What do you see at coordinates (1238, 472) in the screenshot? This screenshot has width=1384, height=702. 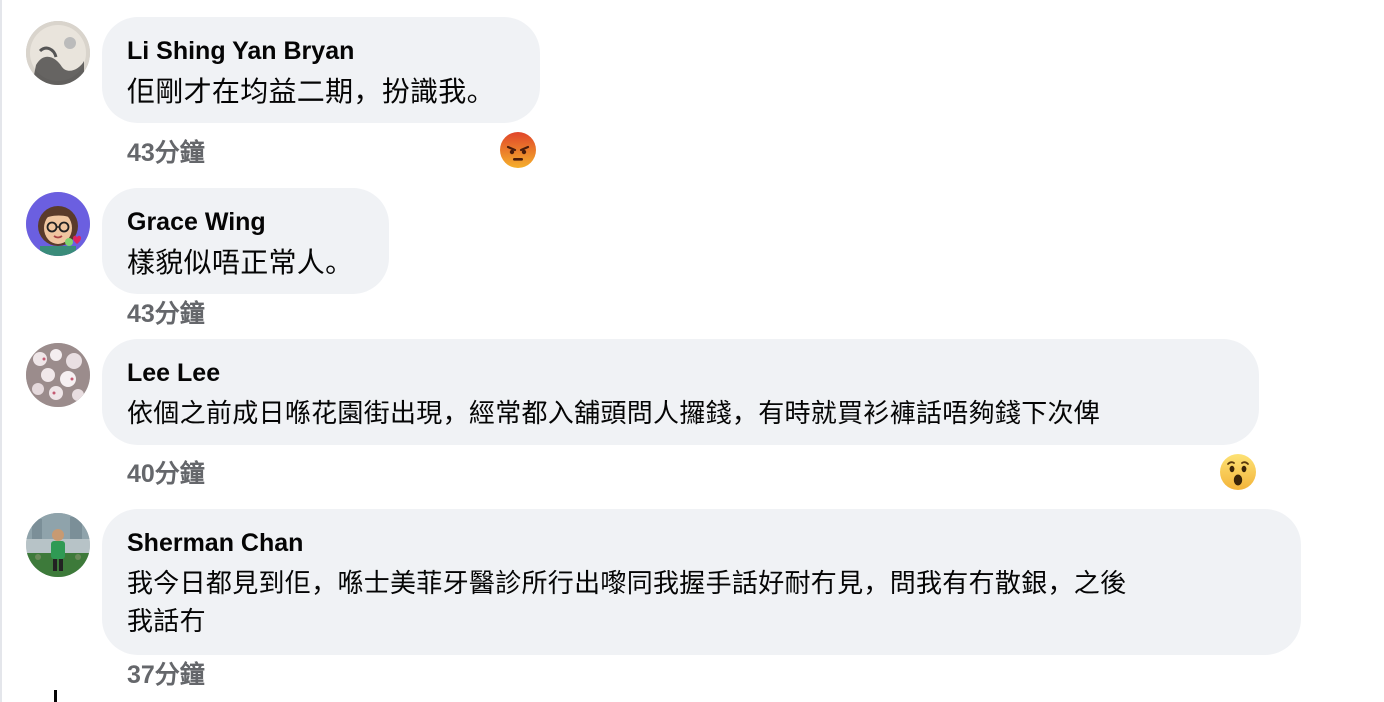 I see `wow-emoji-icon` at bounding box center [1238, 472].